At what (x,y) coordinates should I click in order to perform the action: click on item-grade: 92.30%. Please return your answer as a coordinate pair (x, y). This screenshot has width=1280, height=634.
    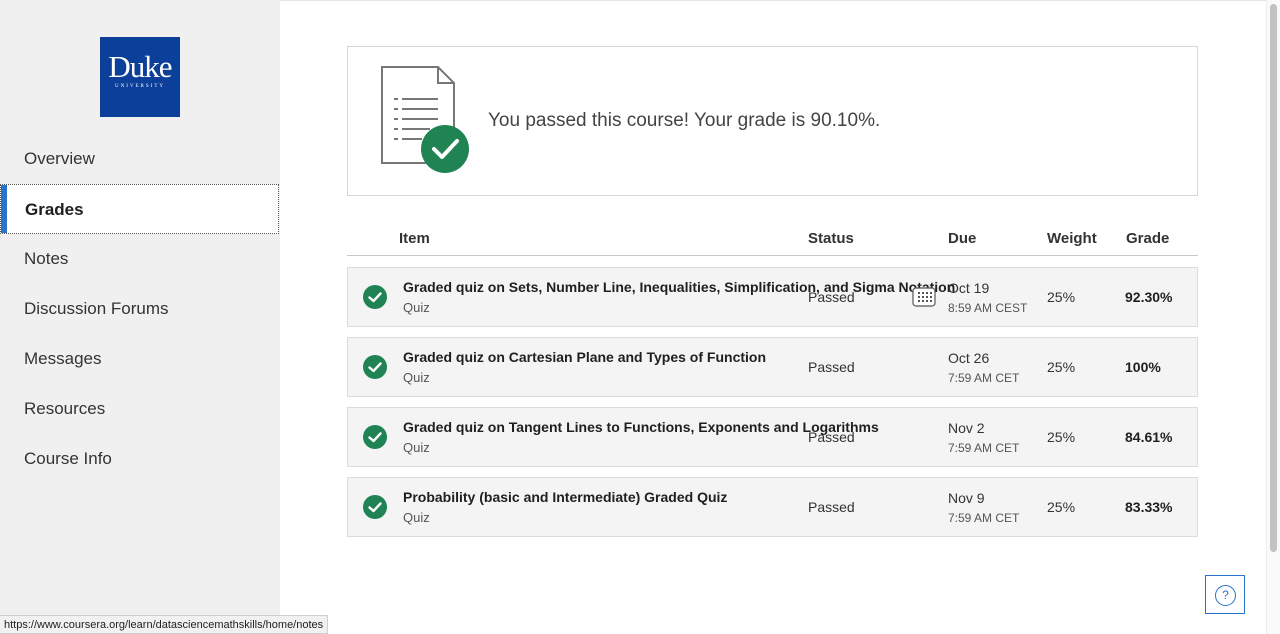
    Looking at the image, I should click on (1149, 297).